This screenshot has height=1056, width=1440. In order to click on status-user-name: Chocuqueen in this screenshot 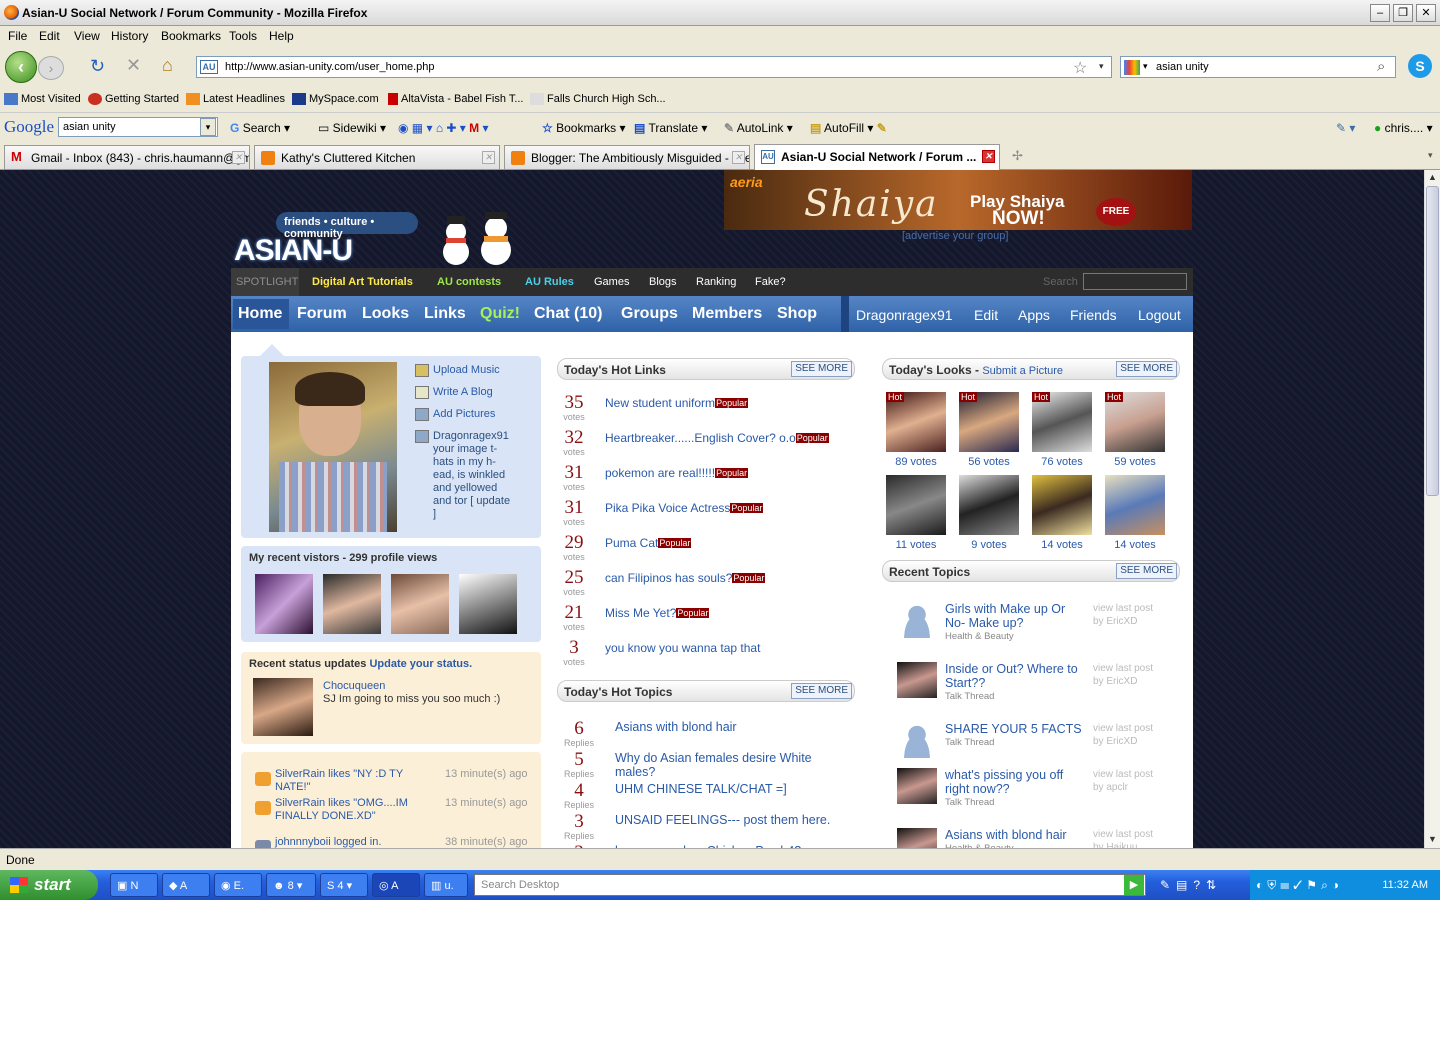, I will do `click(354, 686)`.